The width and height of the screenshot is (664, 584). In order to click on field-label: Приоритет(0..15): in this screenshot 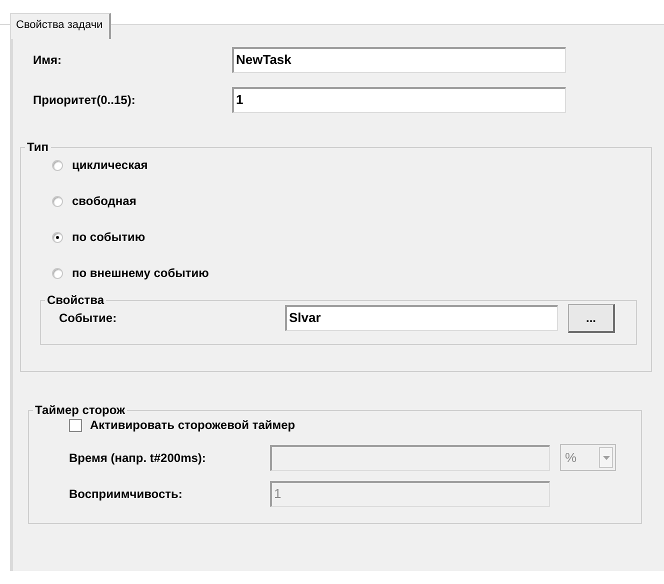, I will do `click(84, 100)`.